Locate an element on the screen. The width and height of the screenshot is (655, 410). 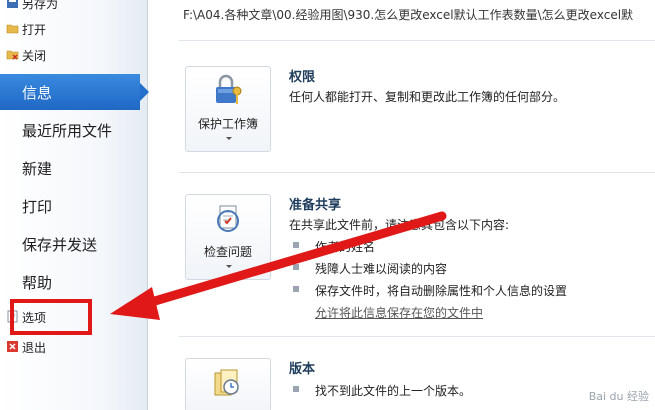
nav-exit-label: 退出 is located at coordinates (34, 347).